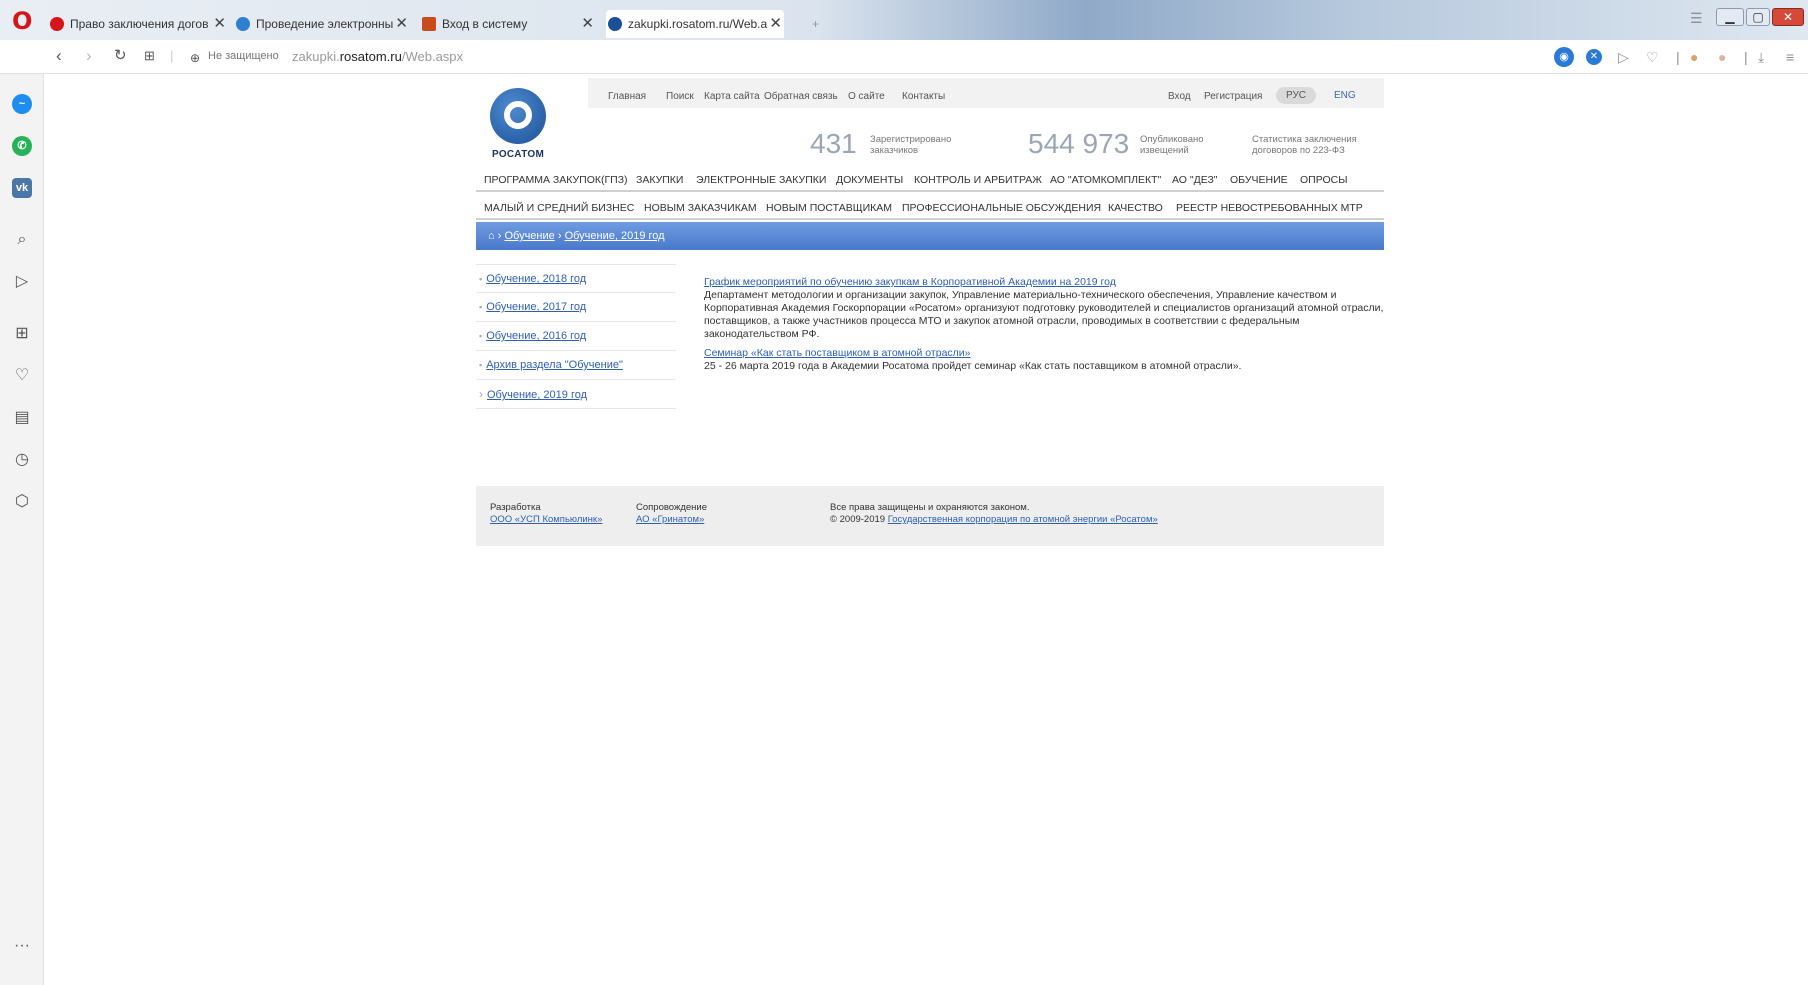  I want to click on logo-text: РОСАТОМ, so click(518, 154).